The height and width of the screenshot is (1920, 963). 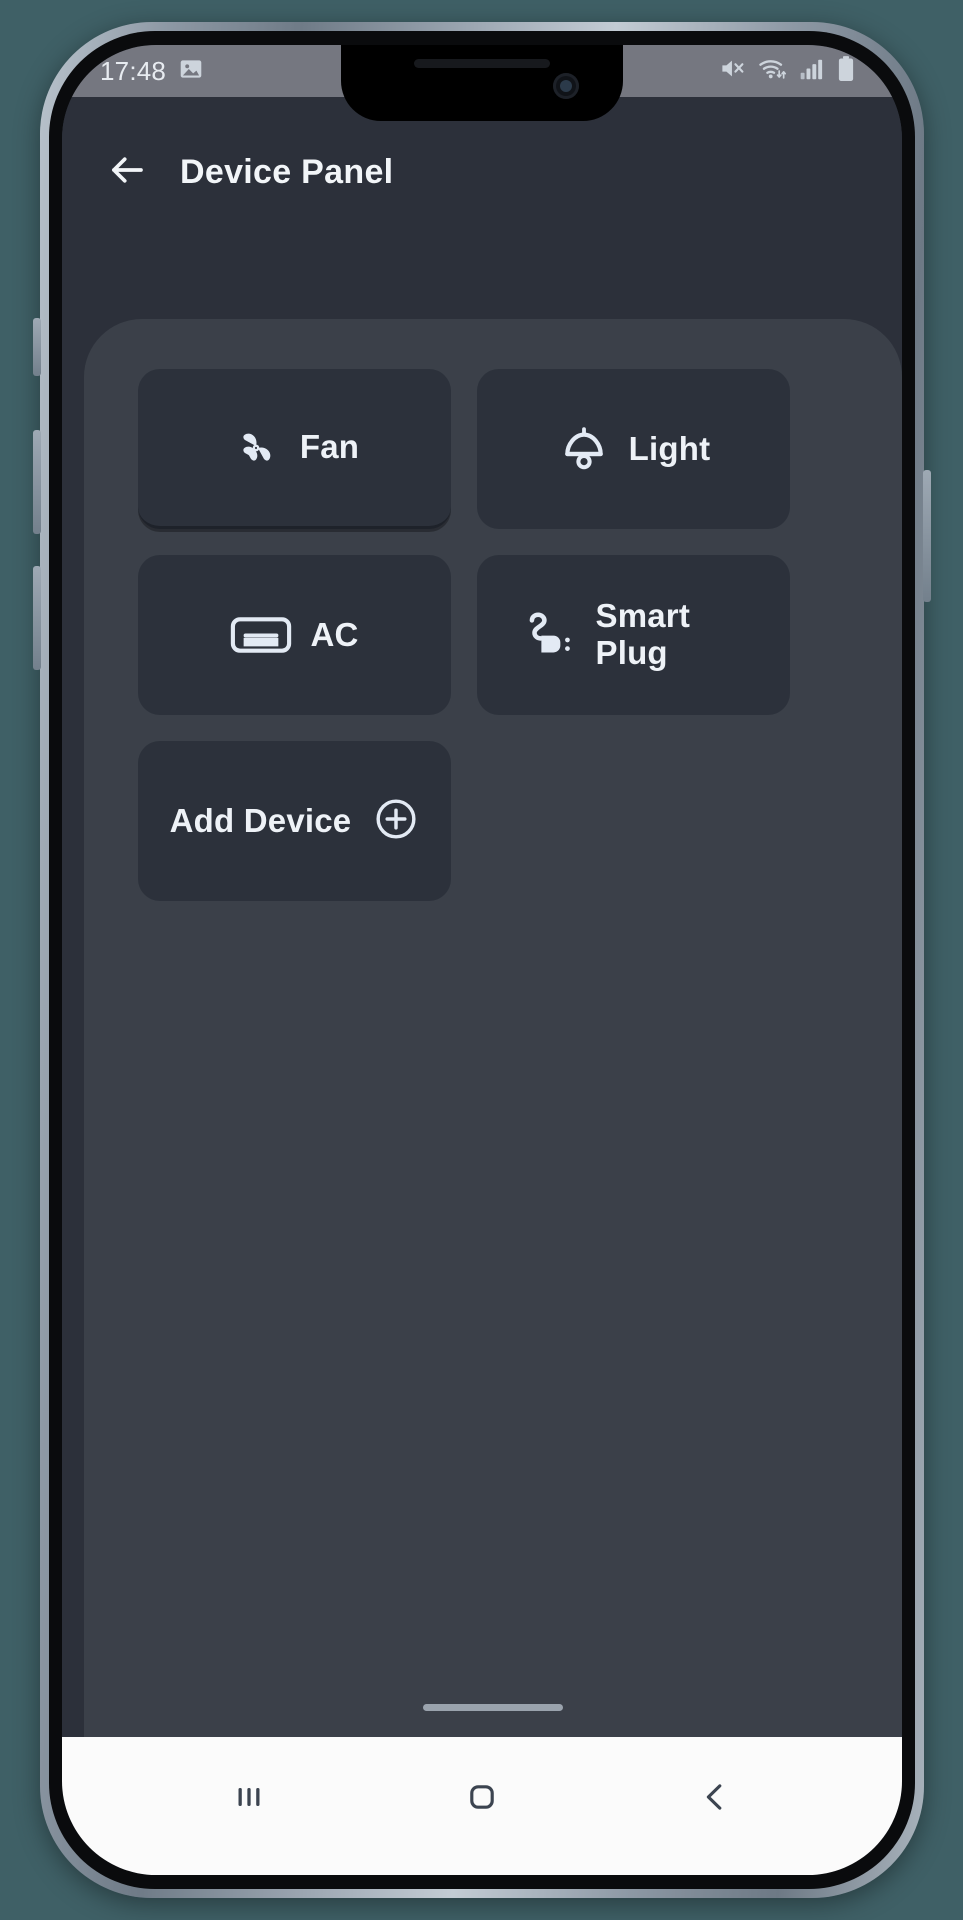 I want to click on page-title: Device Panel, so click(x=287, y=171).